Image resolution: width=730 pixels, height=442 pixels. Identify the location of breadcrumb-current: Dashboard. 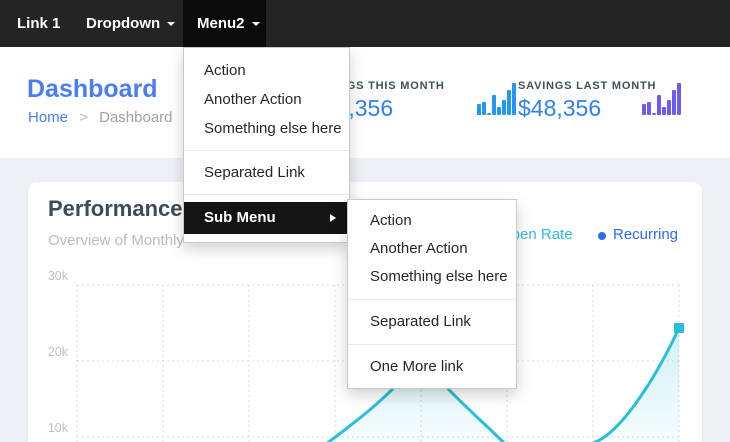
(136, 117).